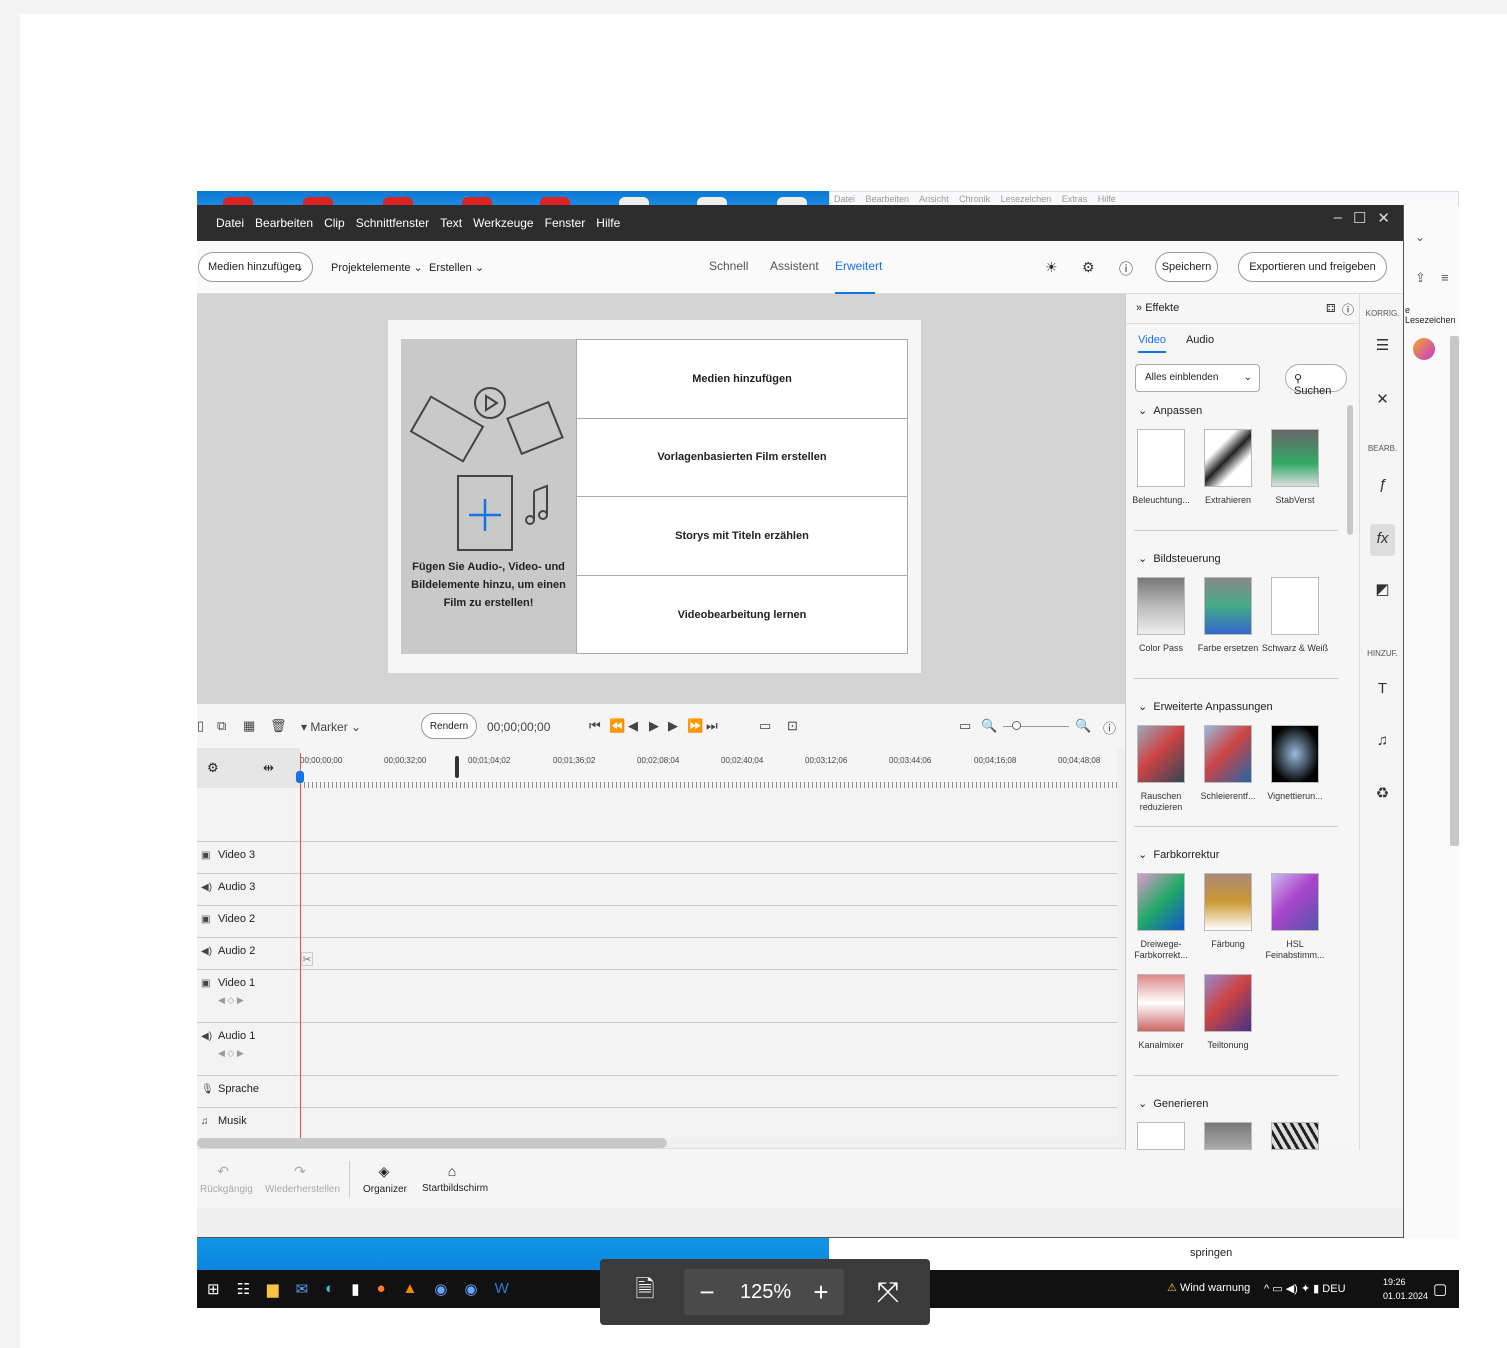  Describe the element at coordinates (965, 726) in the screenshot. I see `timeline-view-icon: ▭` at that location.